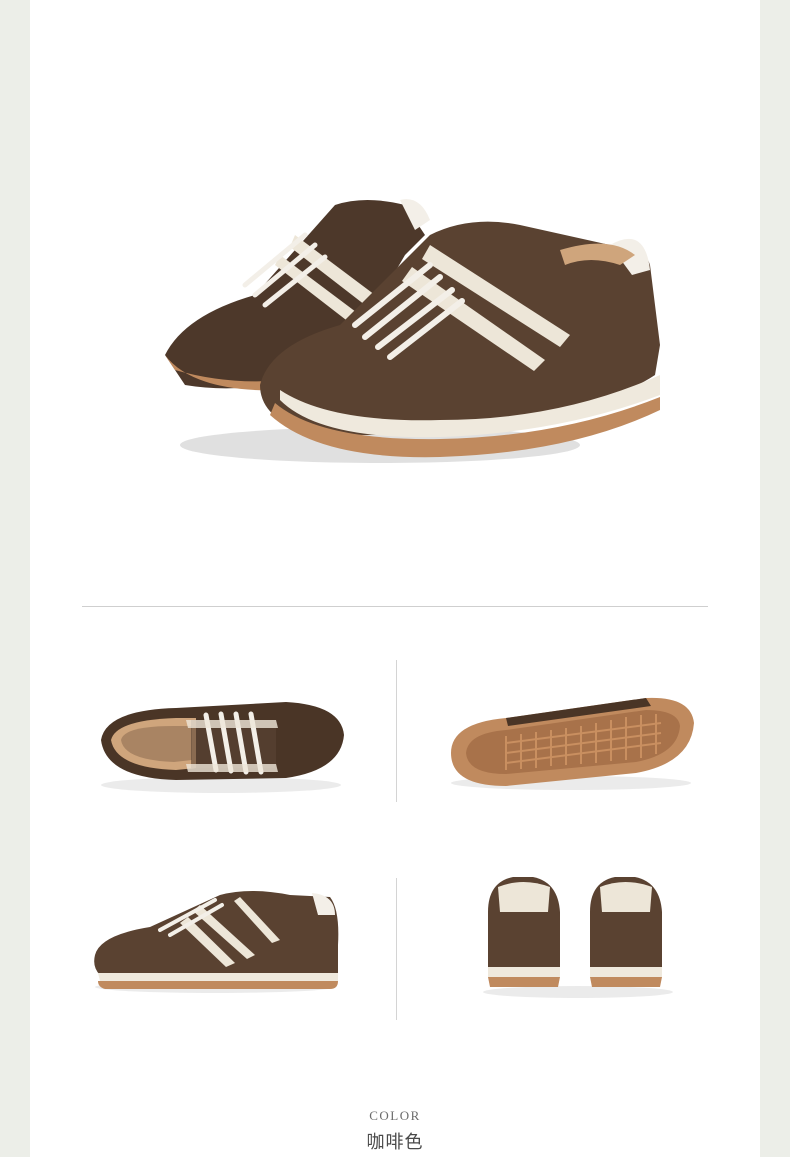 The height and width of the screenshot is (1157, 790). I want to click on color-name: 咖啡色, so click(395, 1142).